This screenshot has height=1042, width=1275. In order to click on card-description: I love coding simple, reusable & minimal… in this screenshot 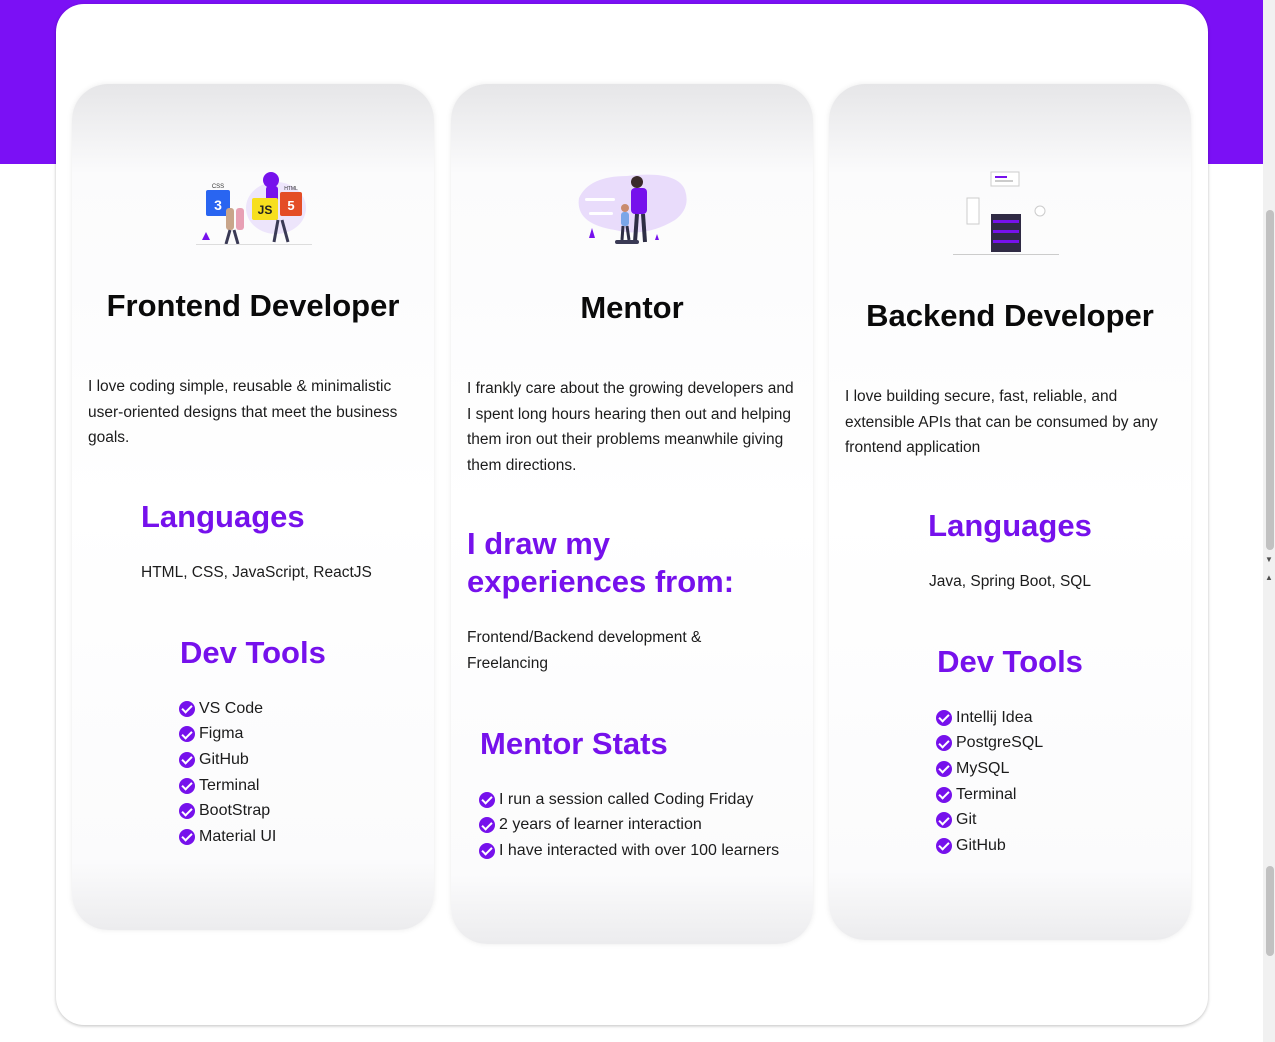, I will do `click(243, 412)`.